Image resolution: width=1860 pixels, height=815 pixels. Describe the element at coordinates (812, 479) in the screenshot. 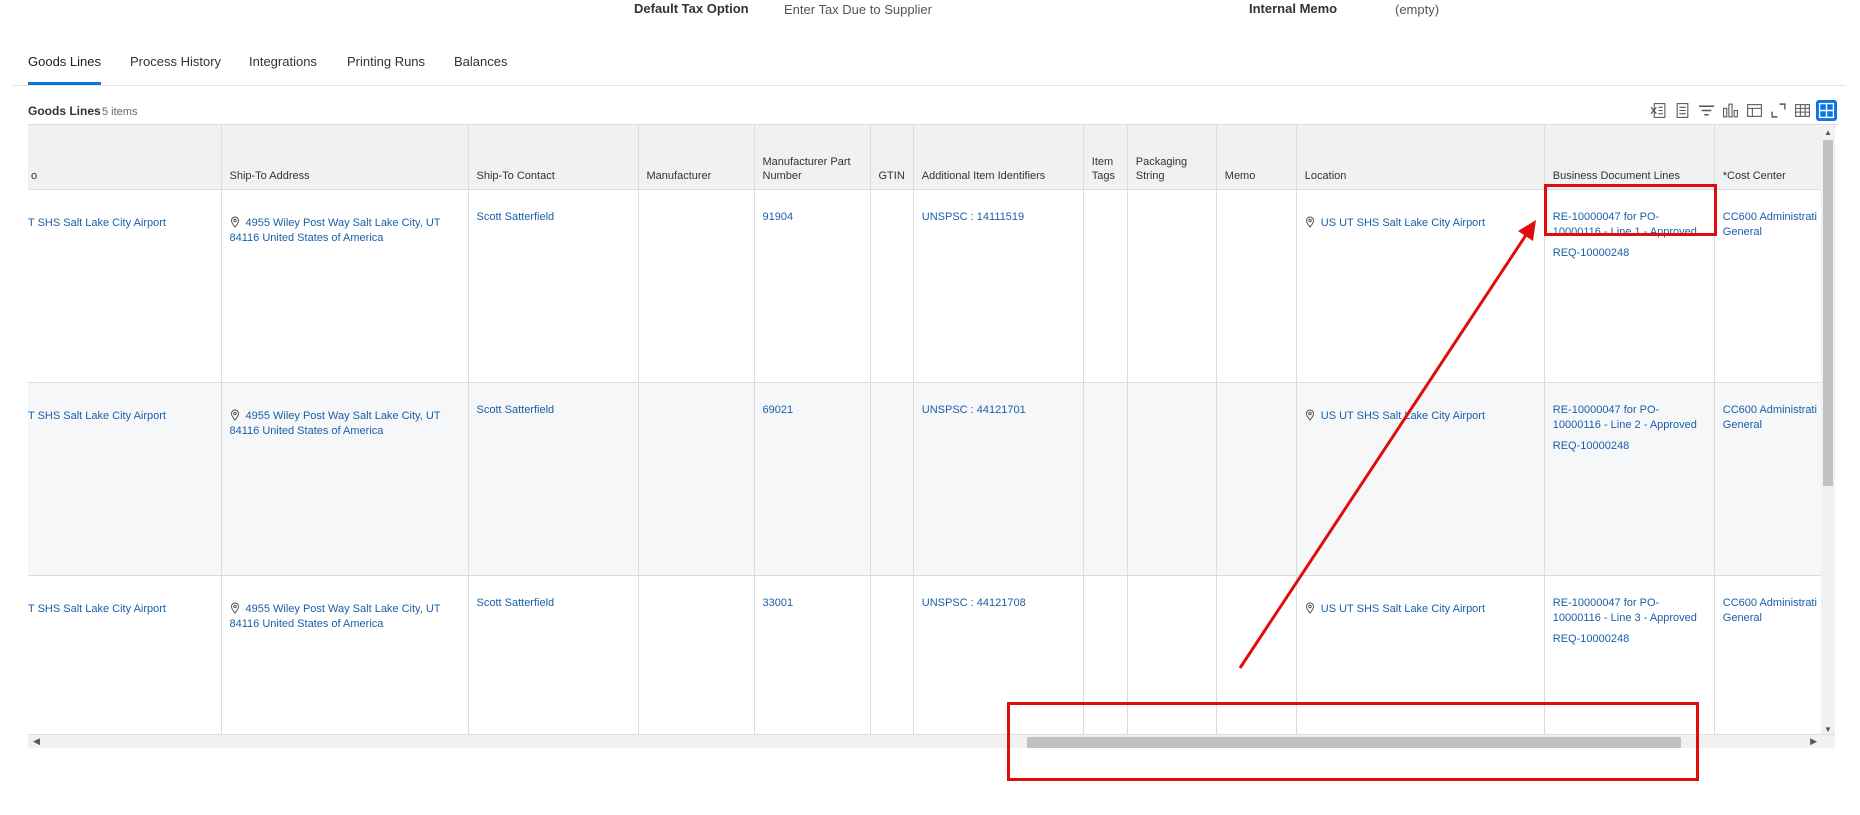

I see `cell-part-number: 69021` at that location.